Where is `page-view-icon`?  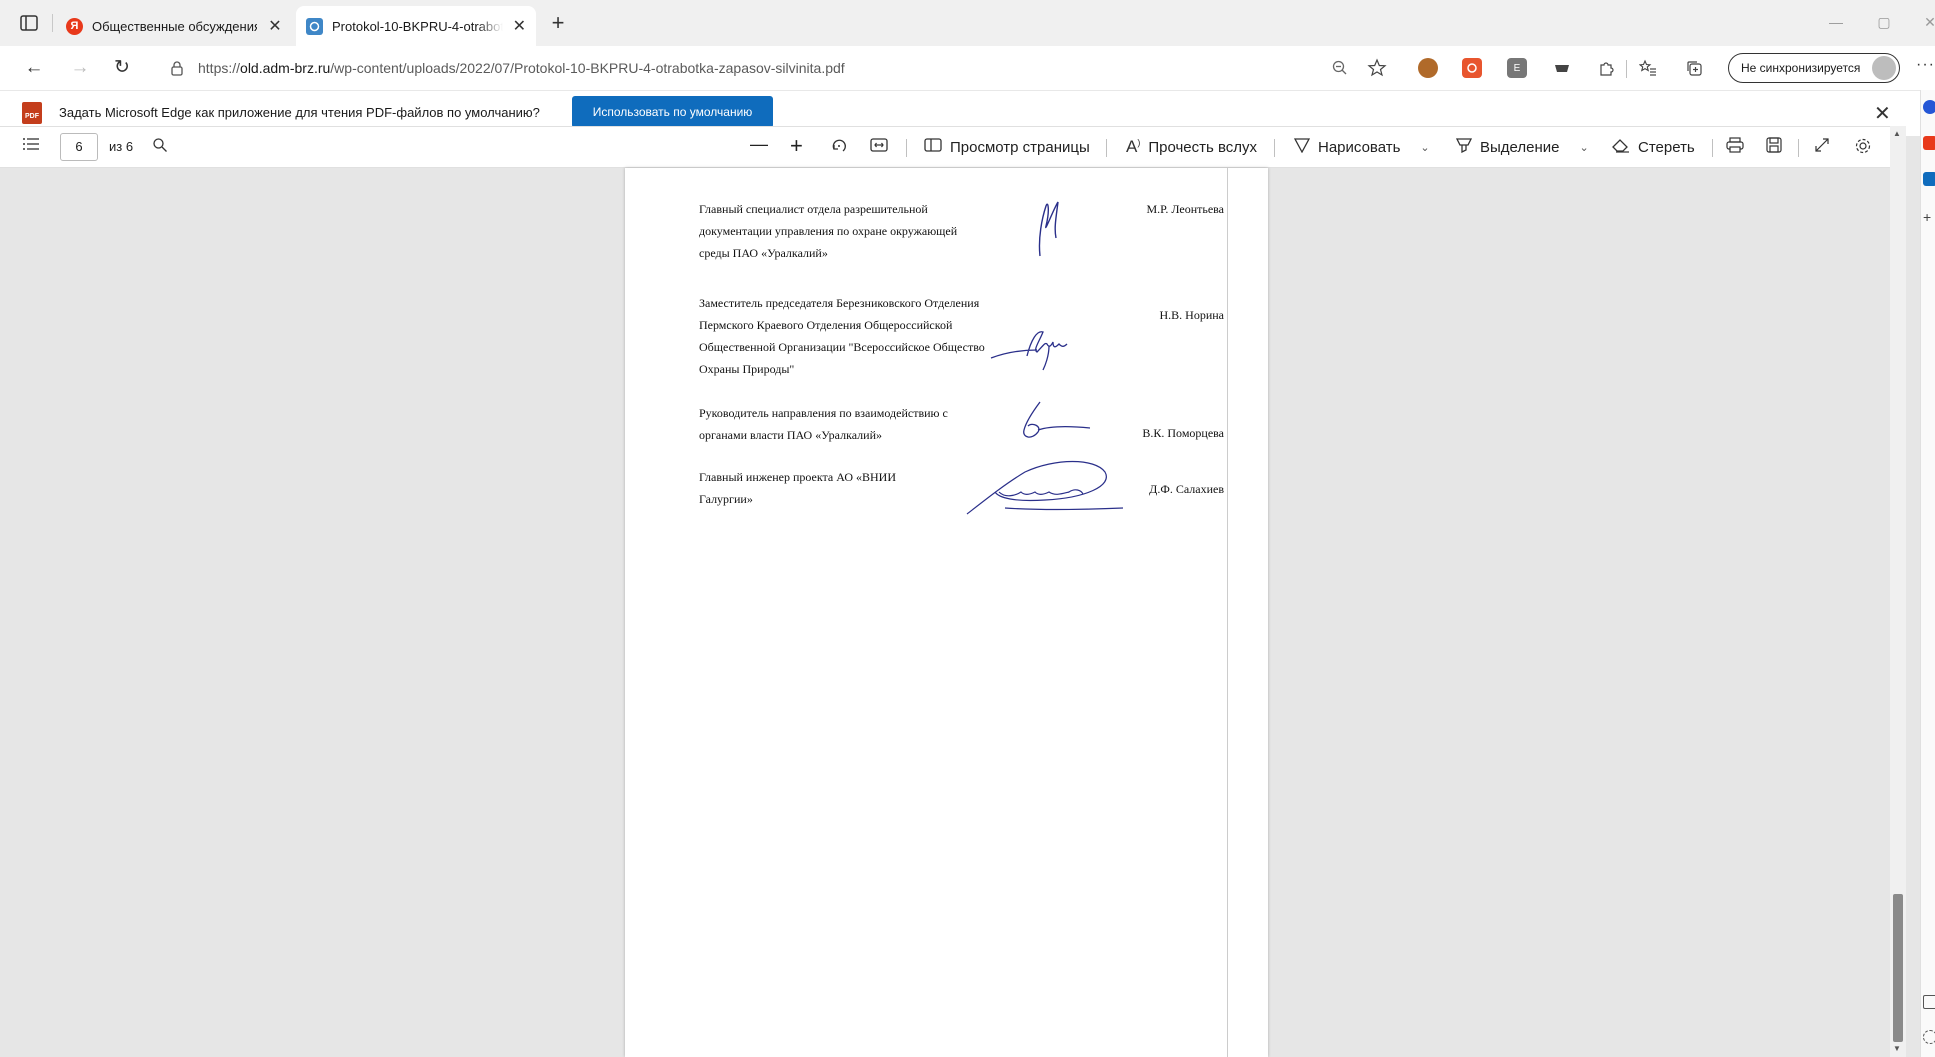
page-view-icon is located at coordinates (933, 147).